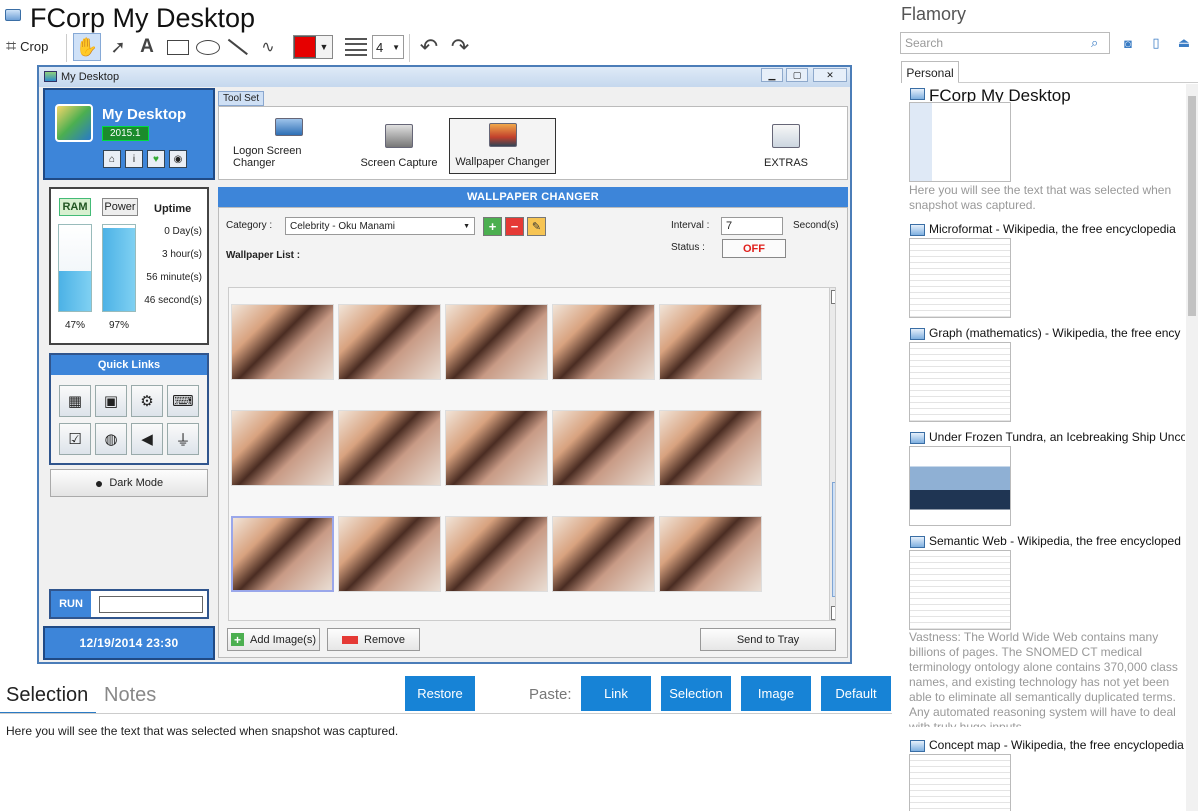 This screenshot has height=811, width=1198. Describe the element at coordinates (143, 18) in the screenshot. I see `page-title: FCorp My Desktop` at that location.